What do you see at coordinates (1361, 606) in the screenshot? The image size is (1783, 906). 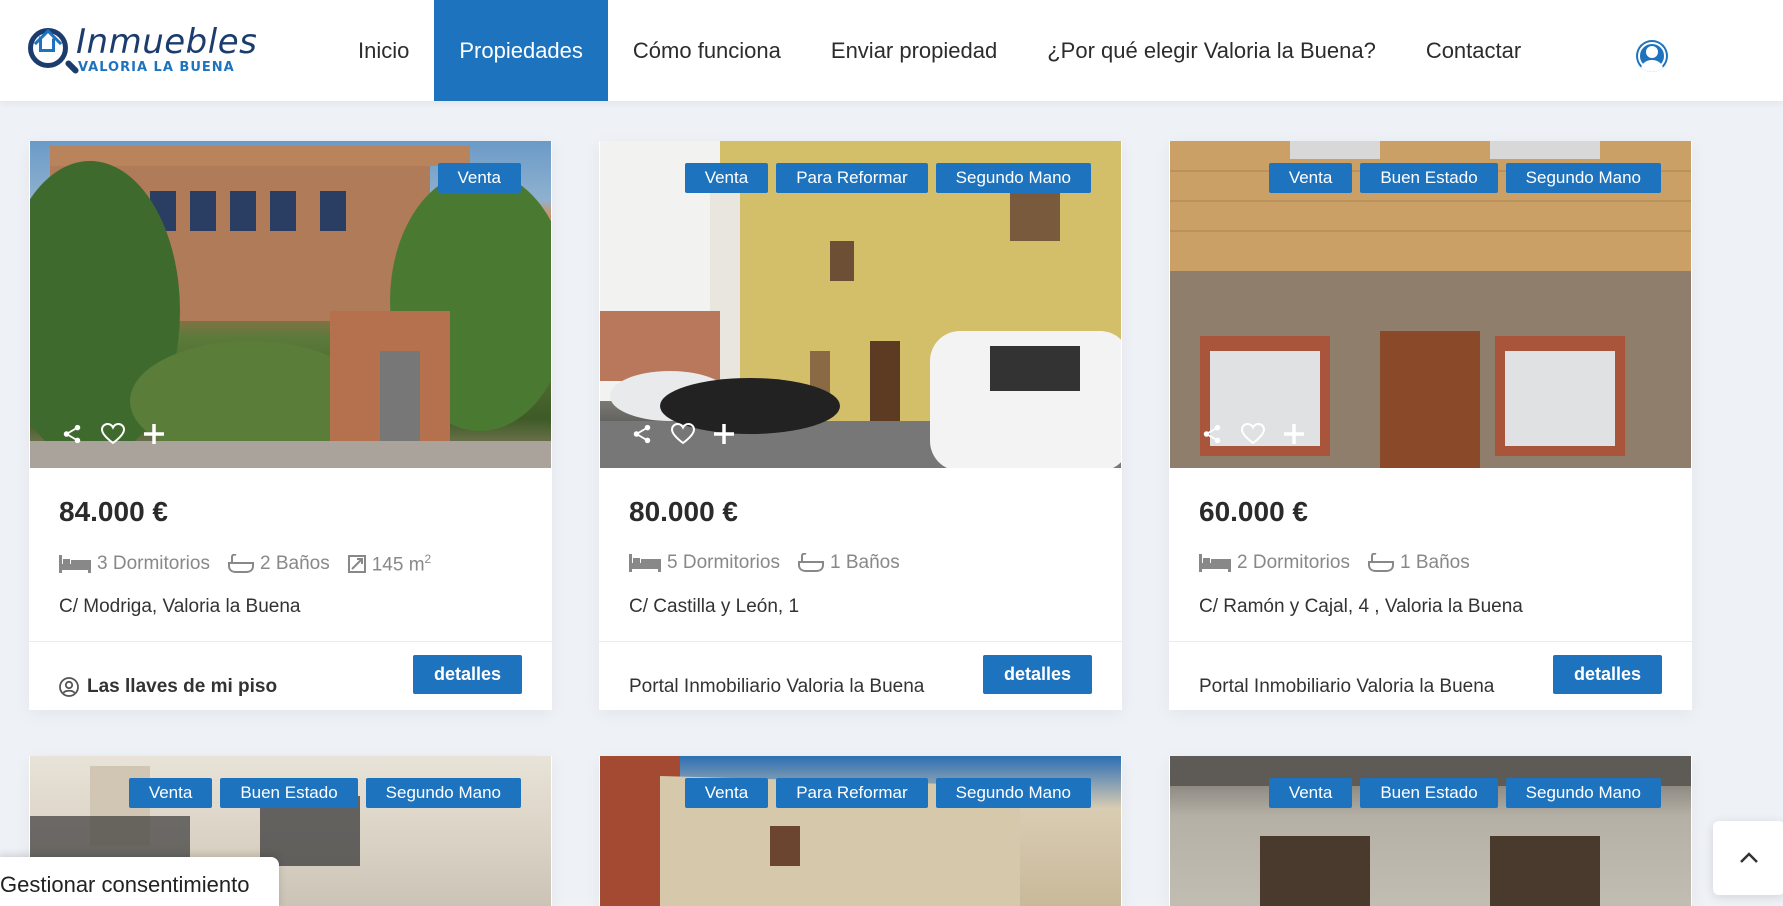 I see `property-address: C/ Ramón y Cajal, 4 , Valoria la Buena` at bounding box center [1361, 606].